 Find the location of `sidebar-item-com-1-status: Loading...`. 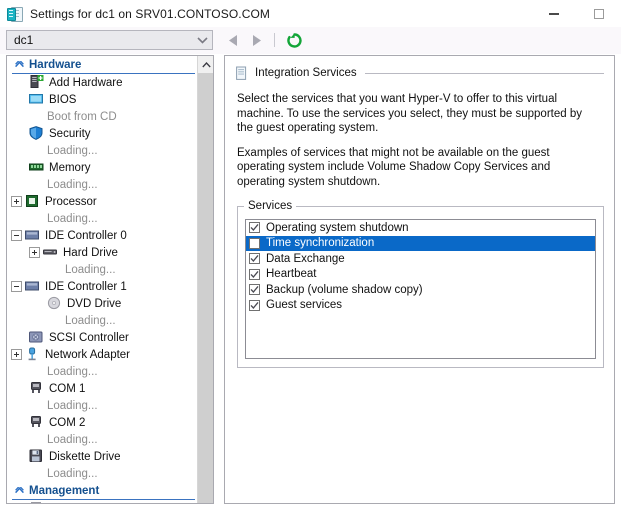

sidebar-item-com-1-status: Loading... is located at coordinates (72, 405).